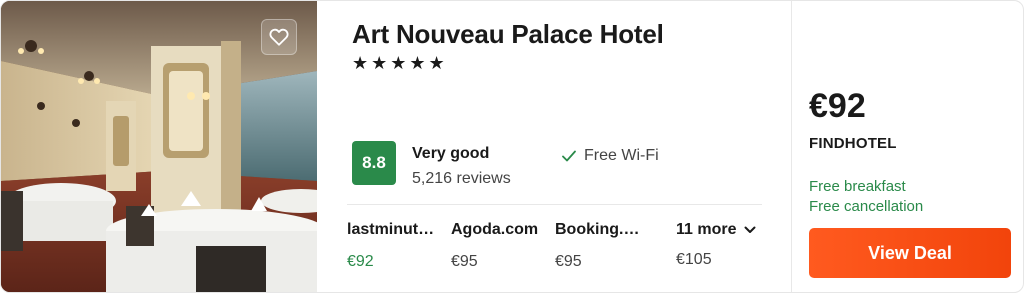 The width and height of the screenshot is (1024, 293). I want to click on chevron-down-icon, so click(750, 229).